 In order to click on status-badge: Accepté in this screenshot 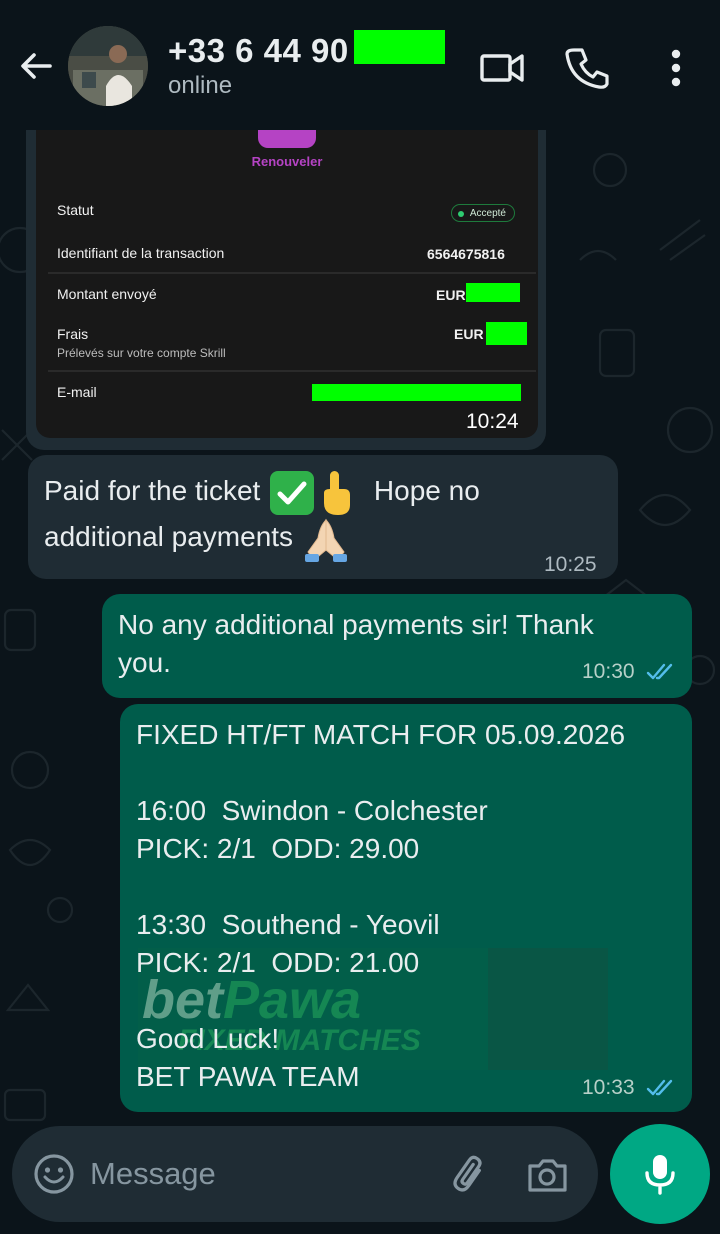, I will do `click(483, 213)`.